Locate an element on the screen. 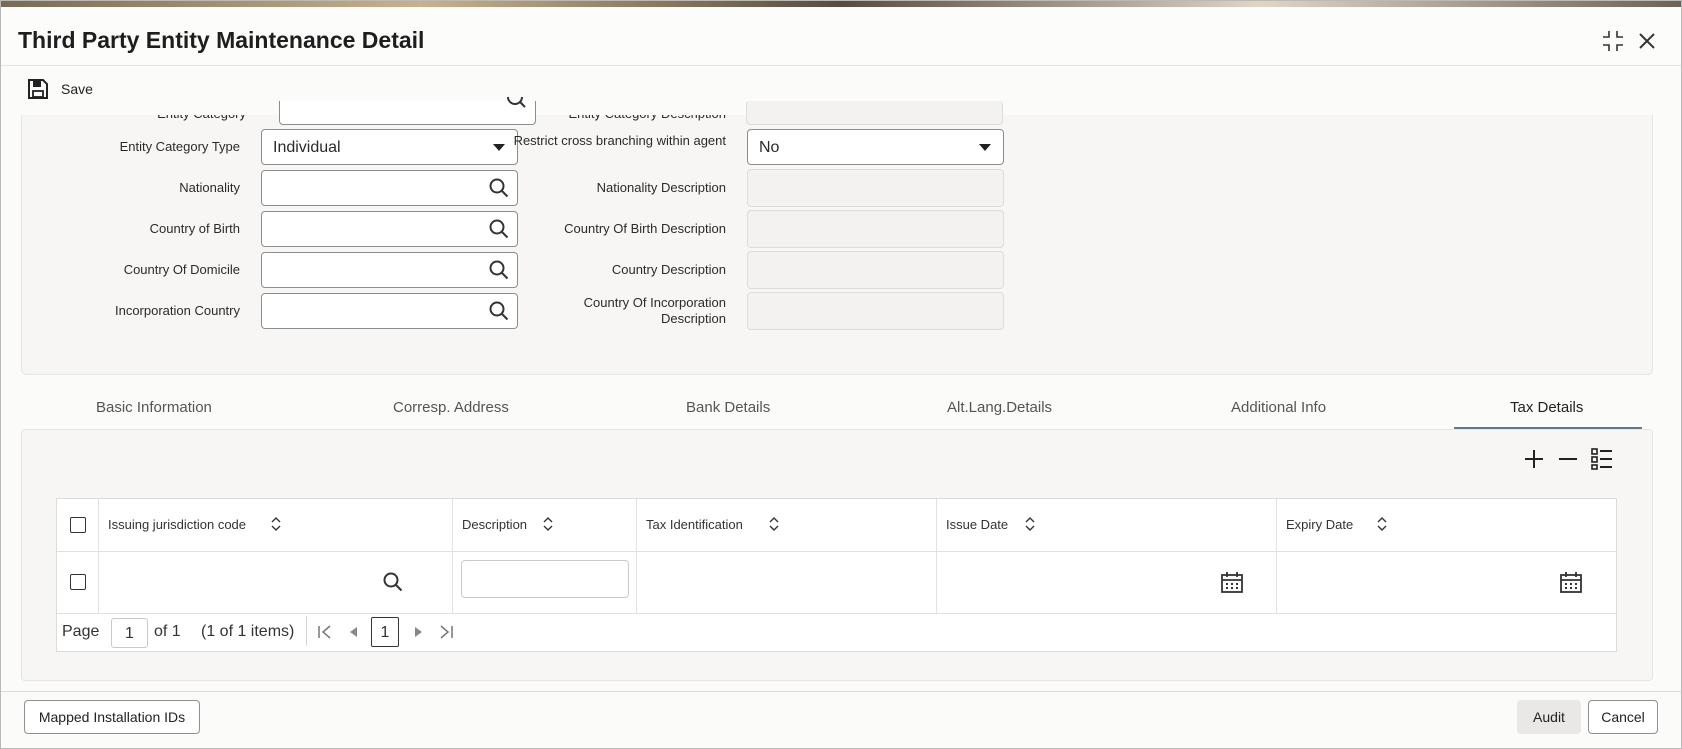  country-of-birth-desc-label: Country Of Birth Description is located at coordinates (645, 228).